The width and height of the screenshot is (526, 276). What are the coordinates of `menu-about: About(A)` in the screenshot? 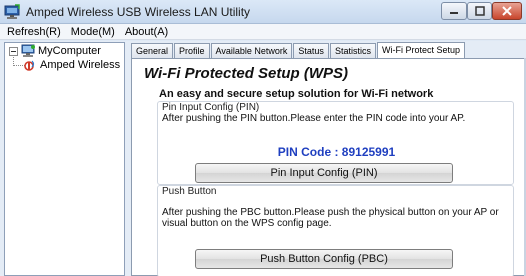 It's located at (146, 32).